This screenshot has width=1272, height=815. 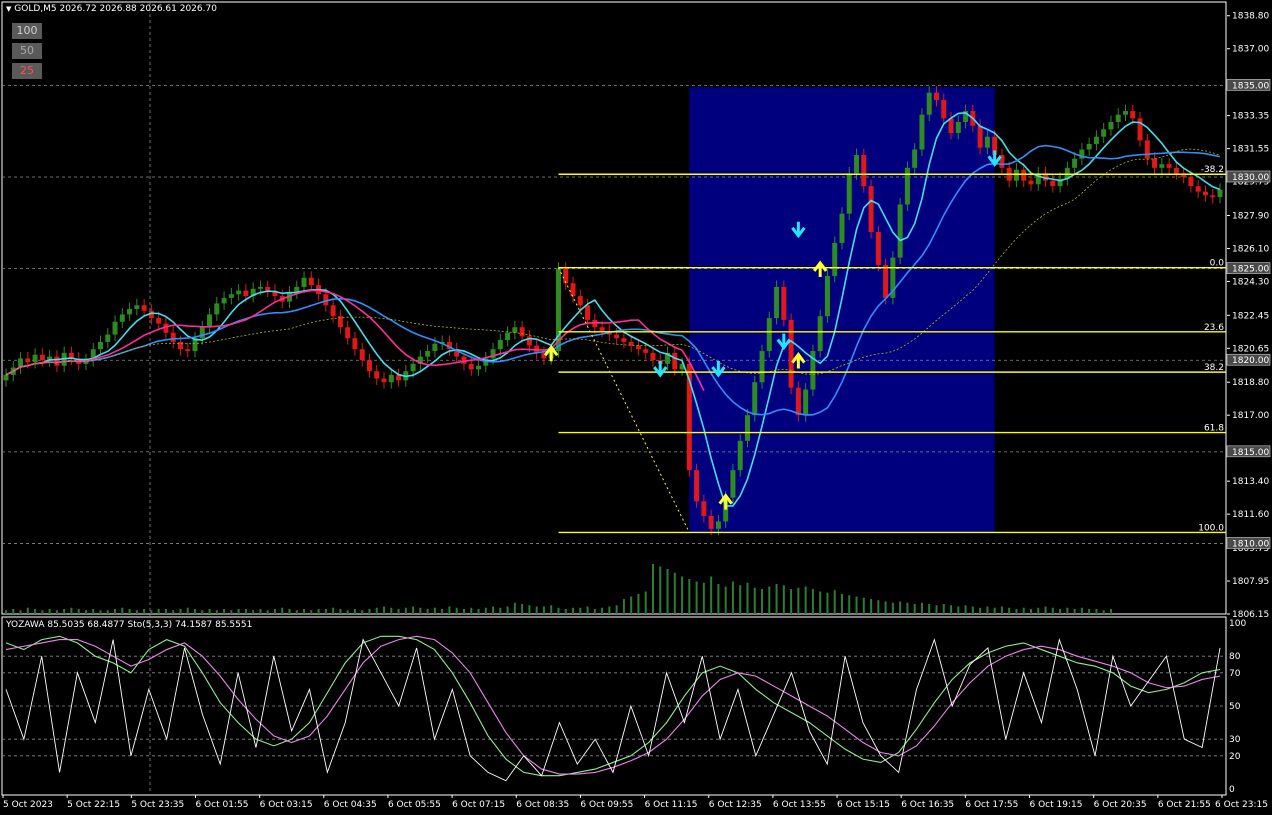 I want to click on time-tick-label: 5 Oct 2023, so click(x=28, y=805).